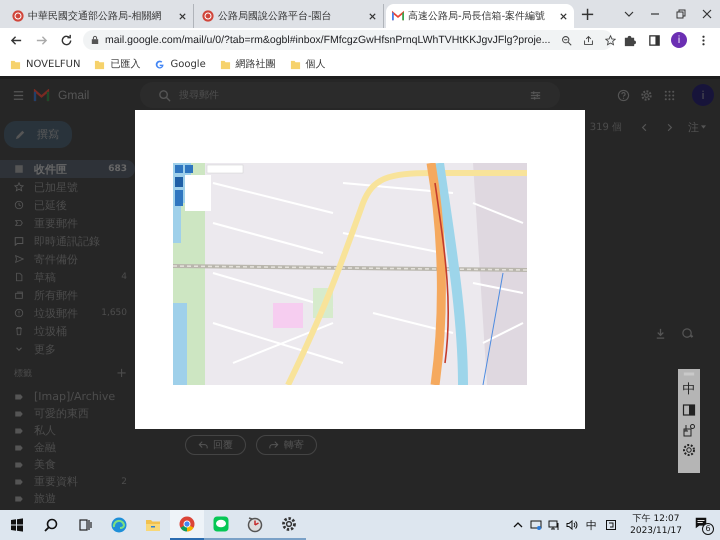  I want to click on puzzle-icon, so click(629, 40).